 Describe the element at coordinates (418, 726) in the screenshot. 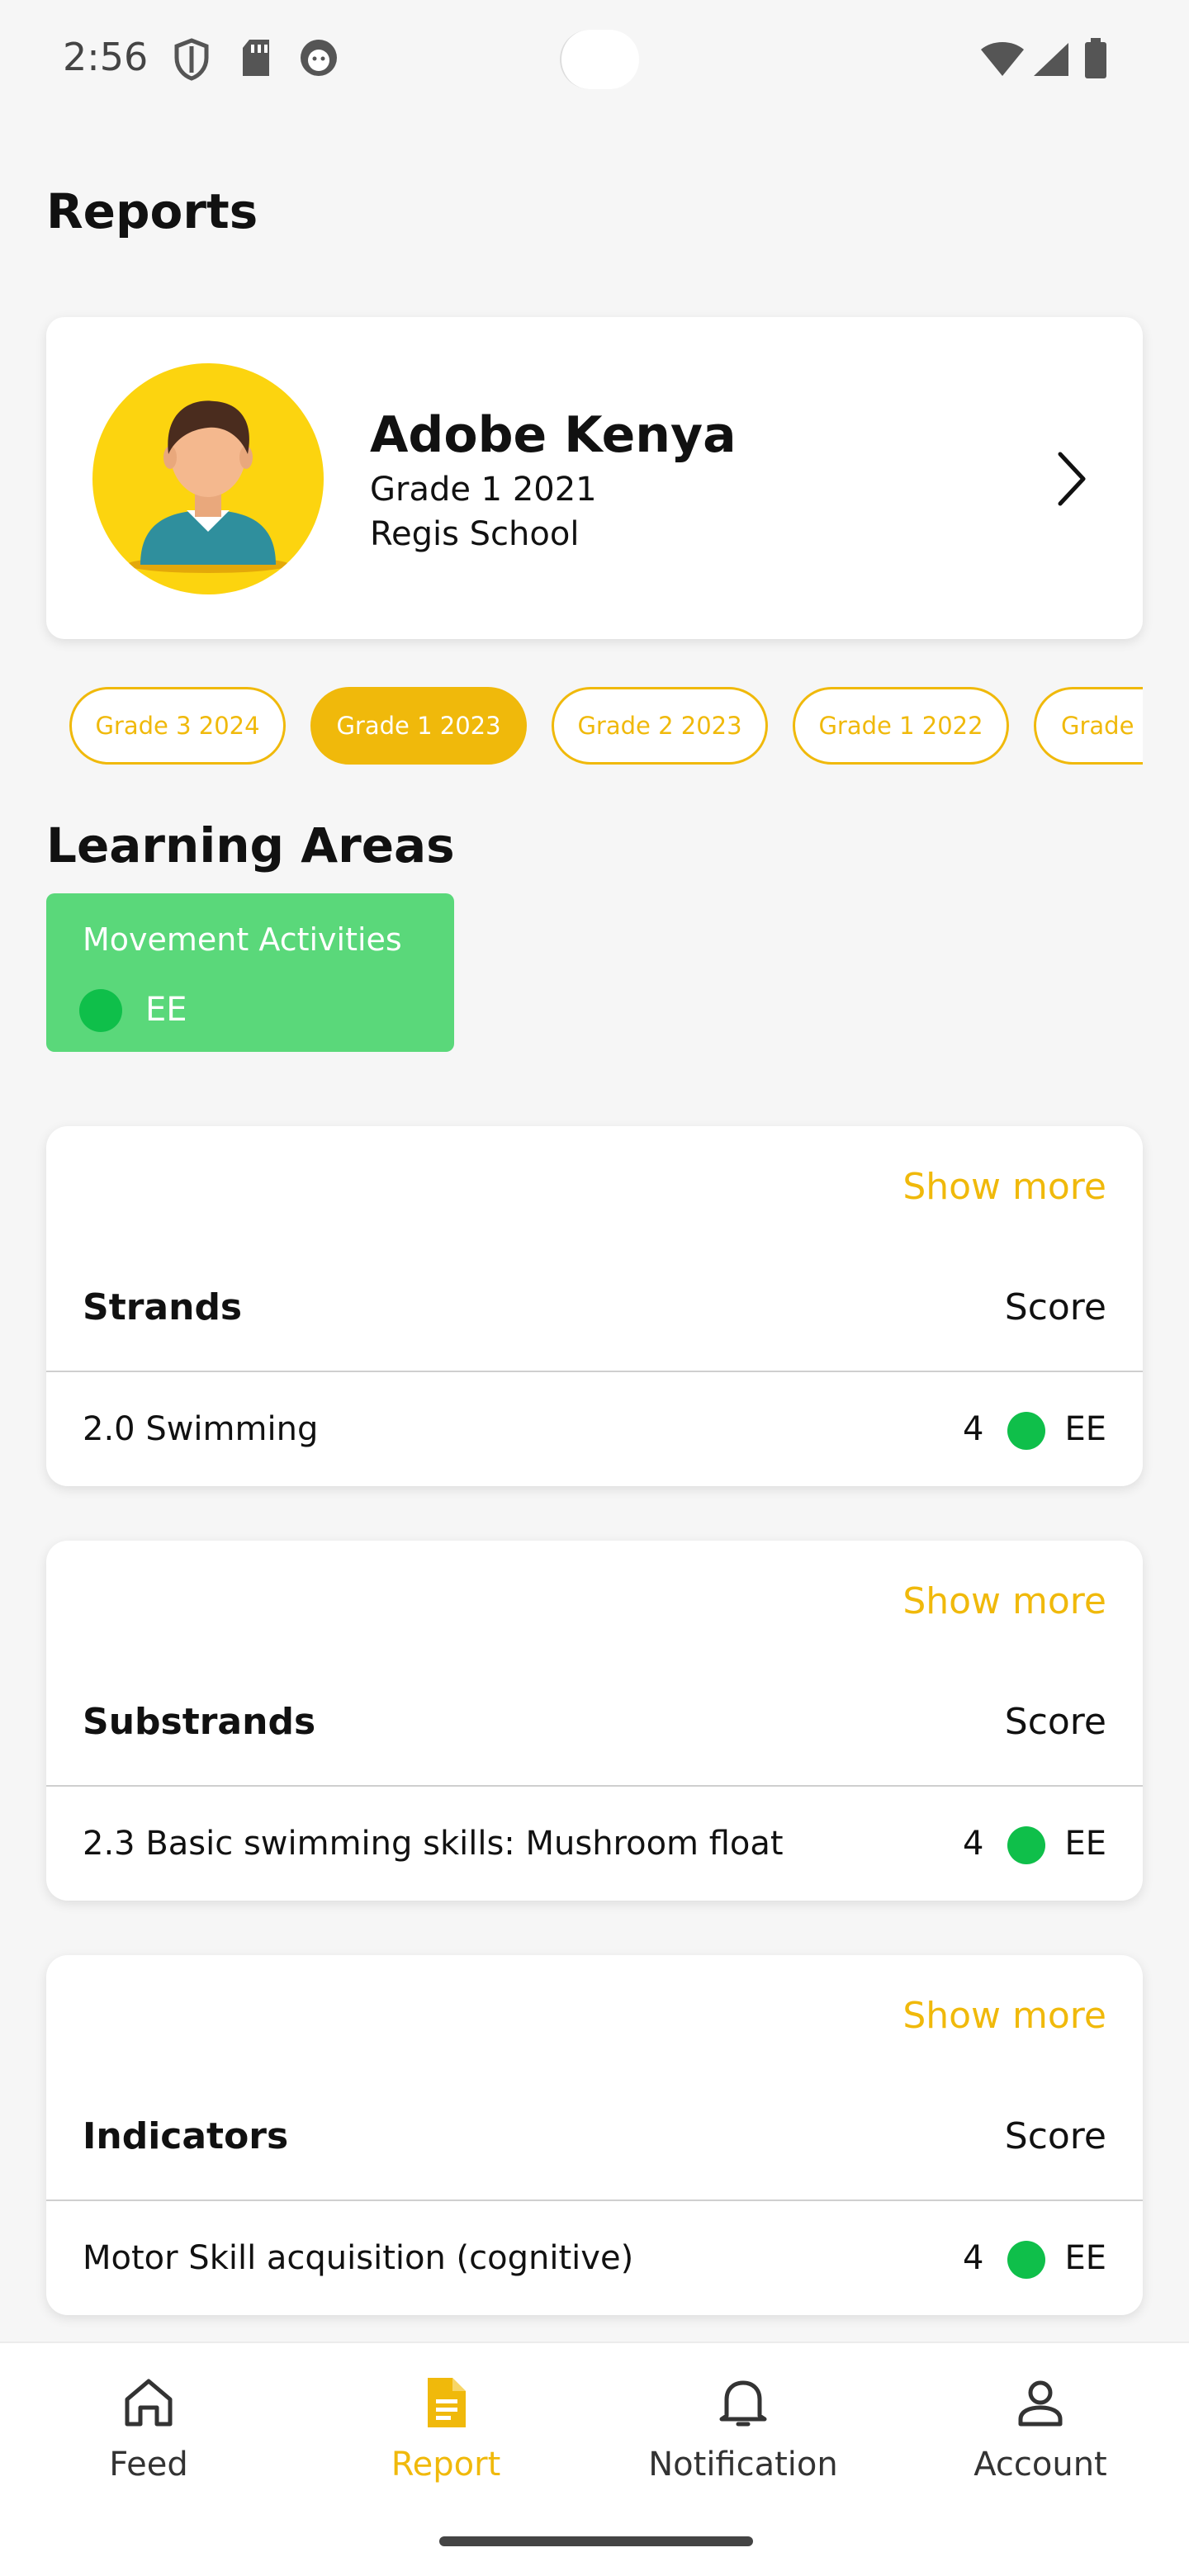

I see `grade-chip-selected: Grade 1 2023` at that location.